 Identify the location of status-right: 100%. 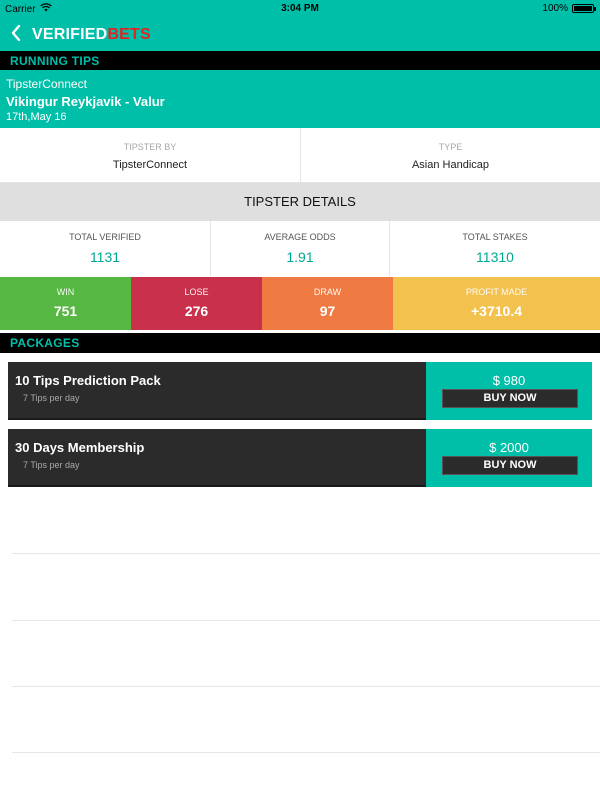
(569, 8).